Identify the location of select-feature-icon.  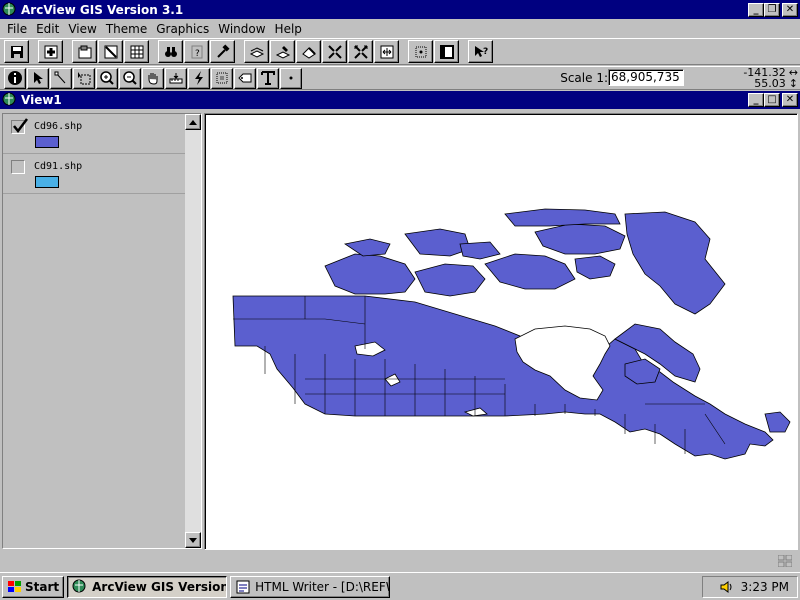
(84, 78).